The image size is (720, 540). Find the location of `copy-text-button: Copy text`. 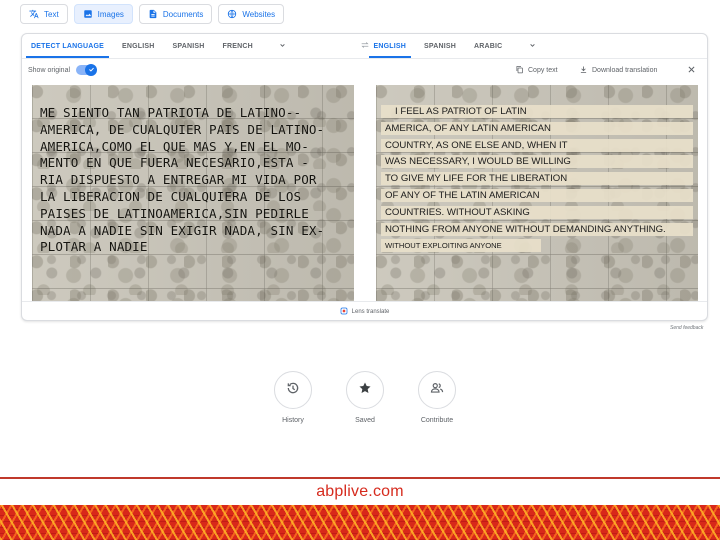

copy-text-button: Copy text is located at coordinates (536, 70).